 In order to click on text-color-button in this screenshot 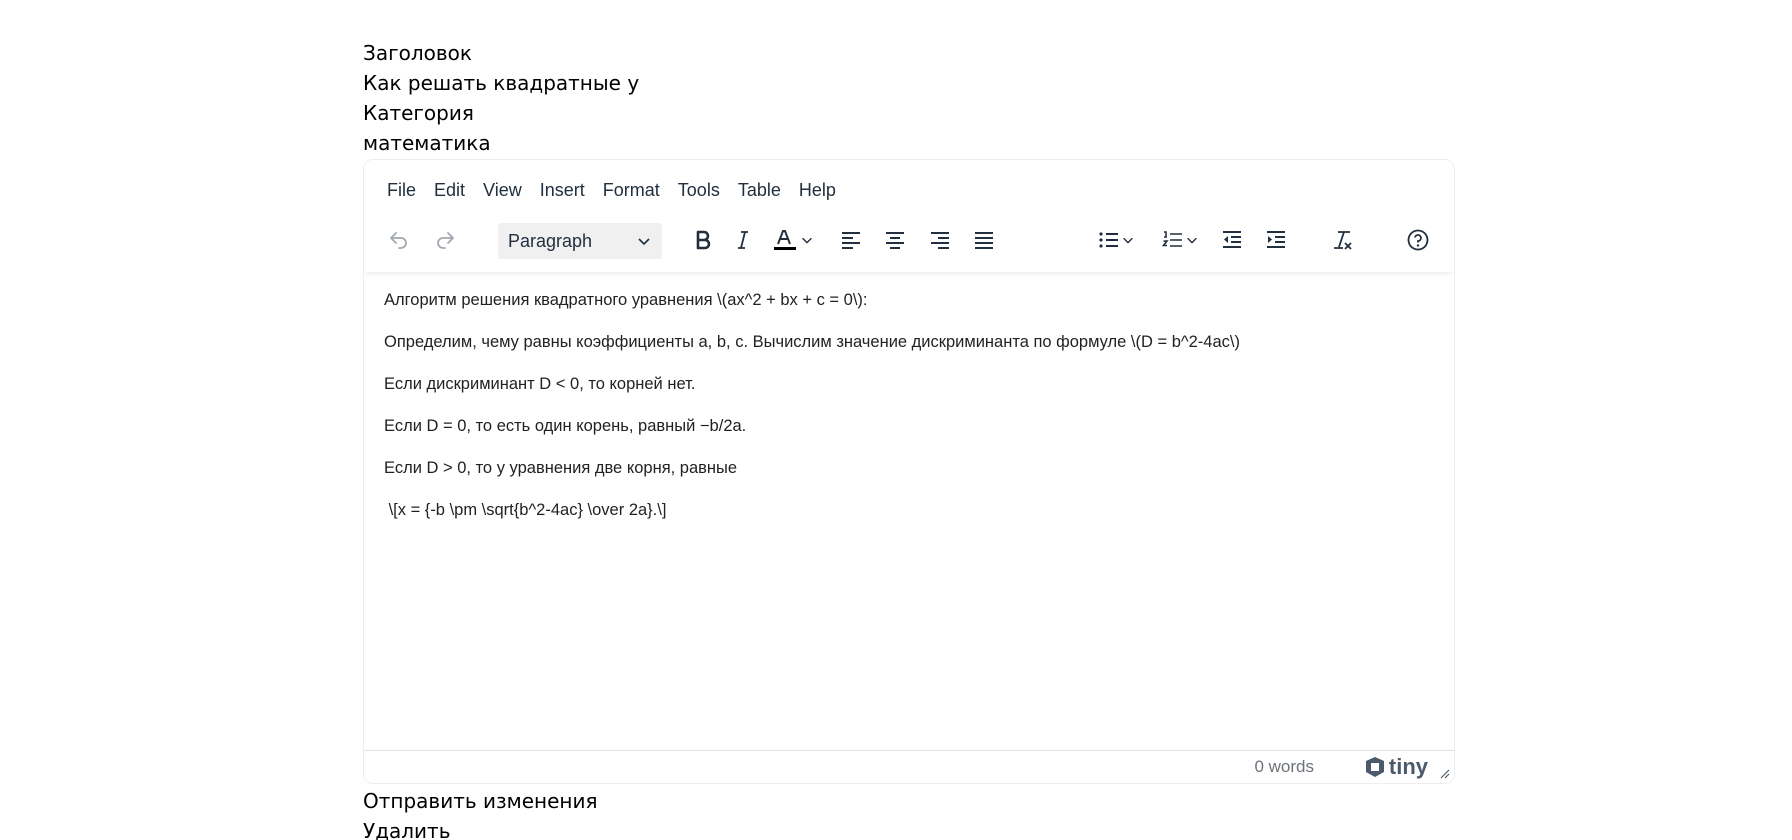, I will do `click(793, 240)`.